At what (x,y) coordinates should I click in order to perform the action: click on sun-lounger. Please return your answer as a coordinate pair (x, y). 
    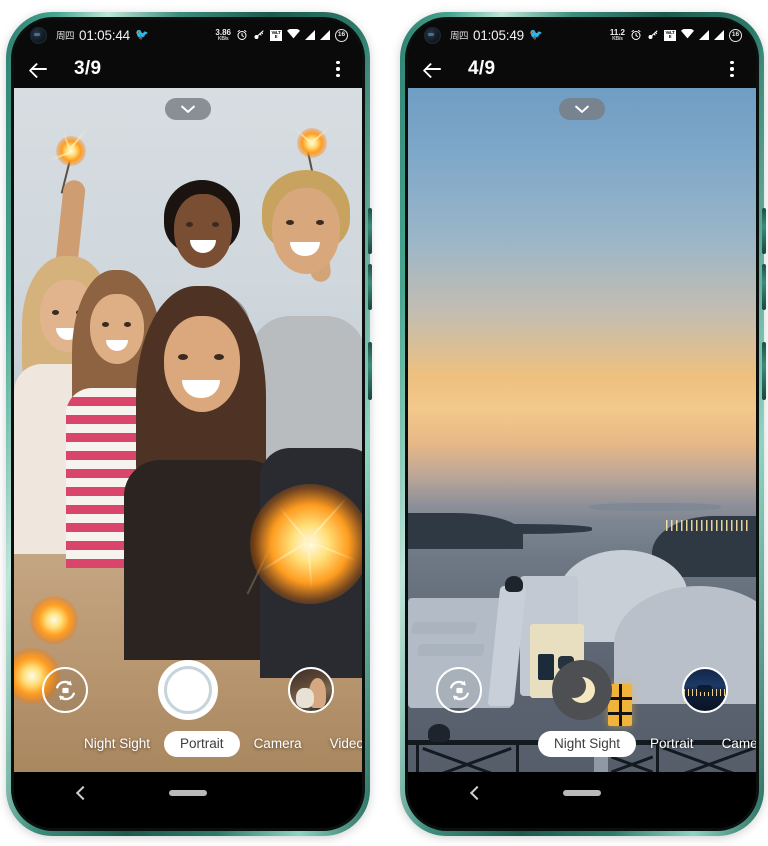
    Looking at the image, I should click on (444, 628).